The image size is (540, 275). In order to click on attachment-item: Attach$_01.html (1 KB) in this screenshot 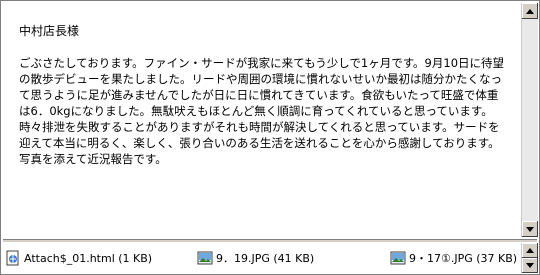, I will do `click(78, 258)`.